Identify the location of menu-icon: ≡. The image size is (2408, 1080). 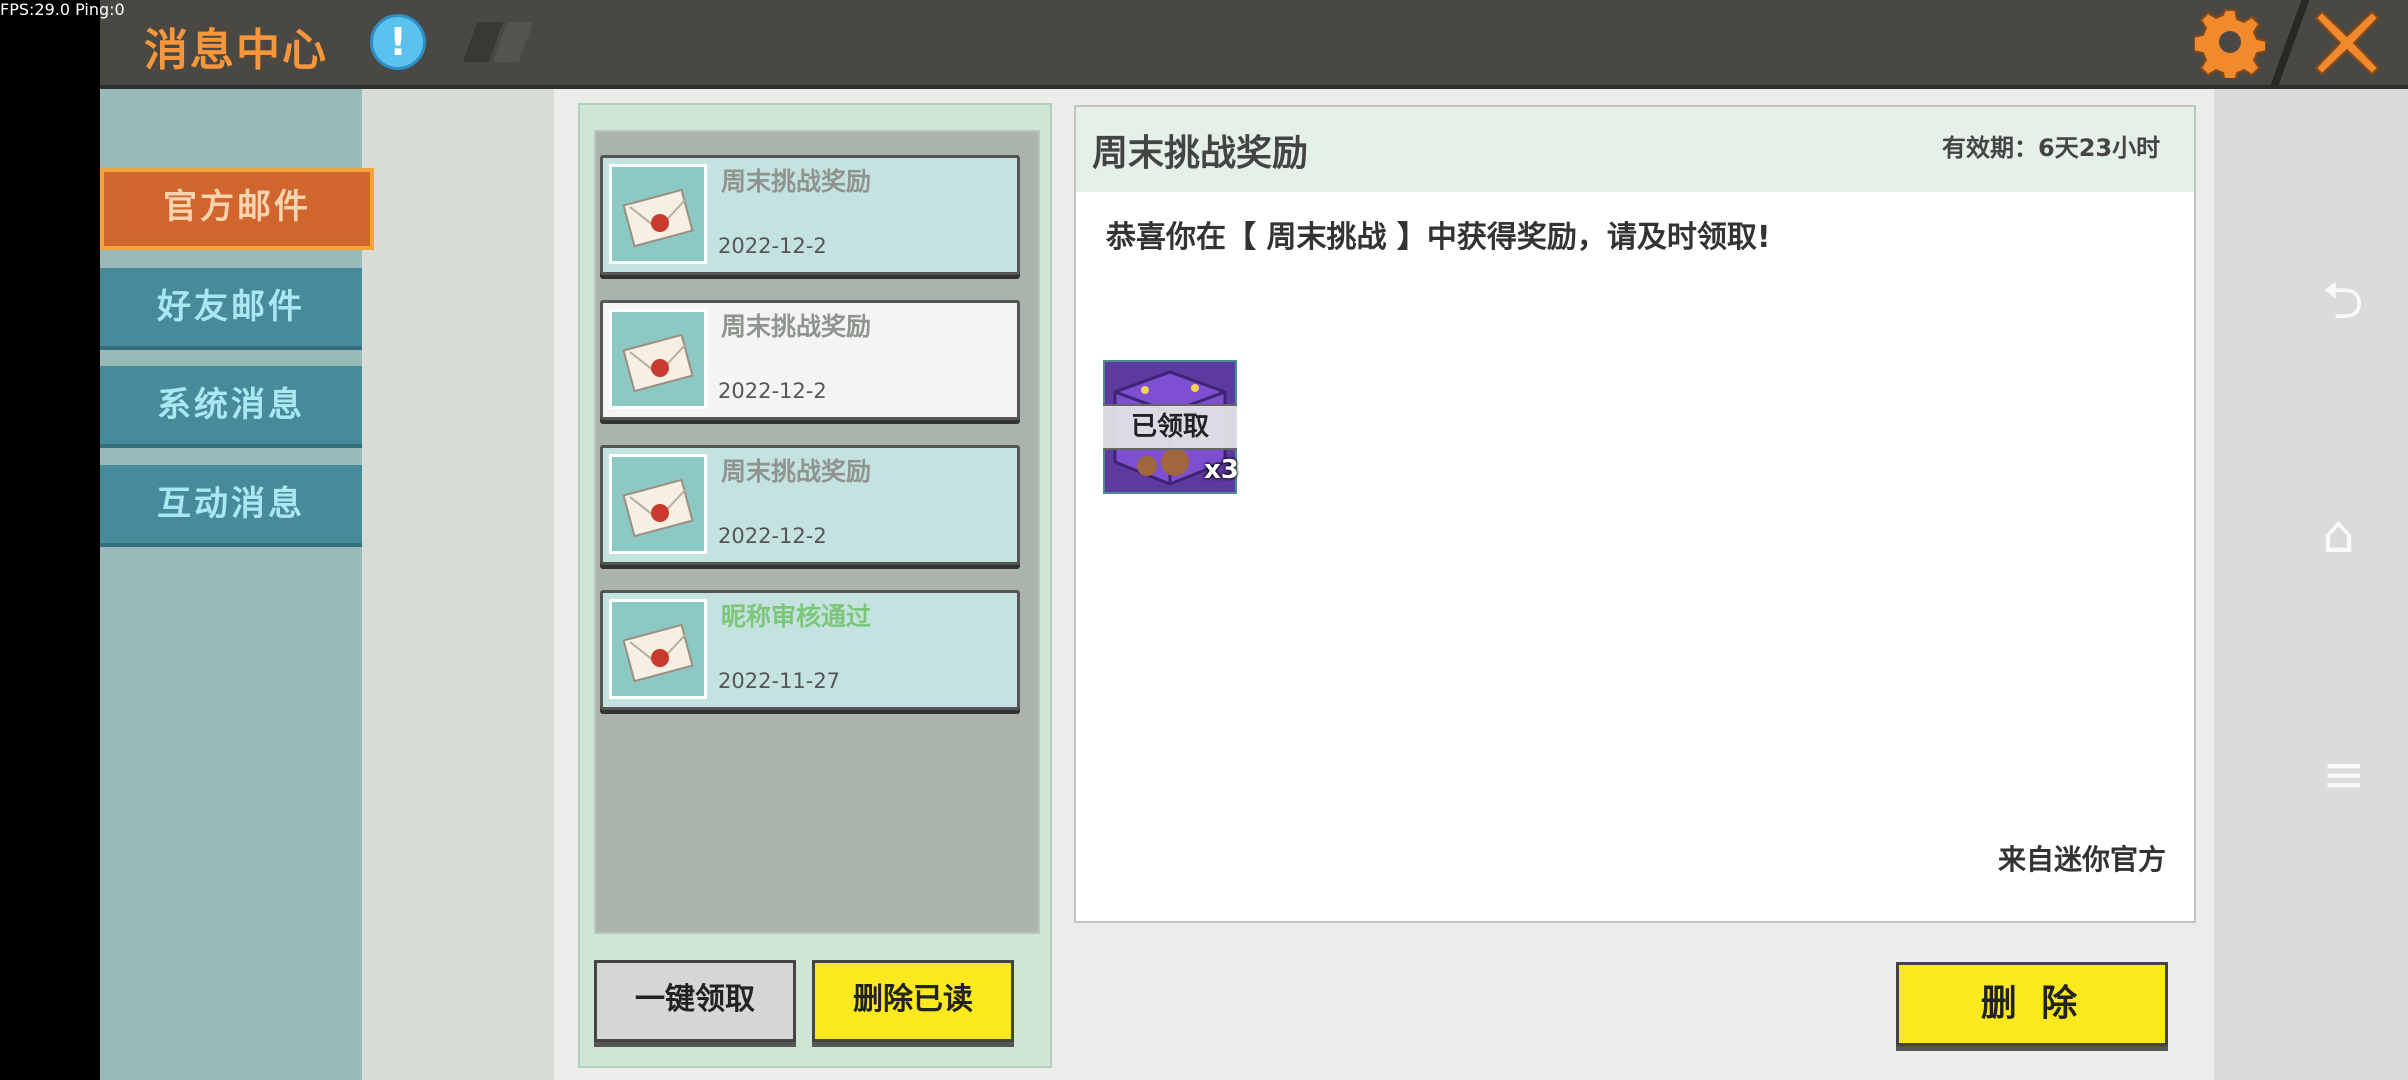
(2344, 775).